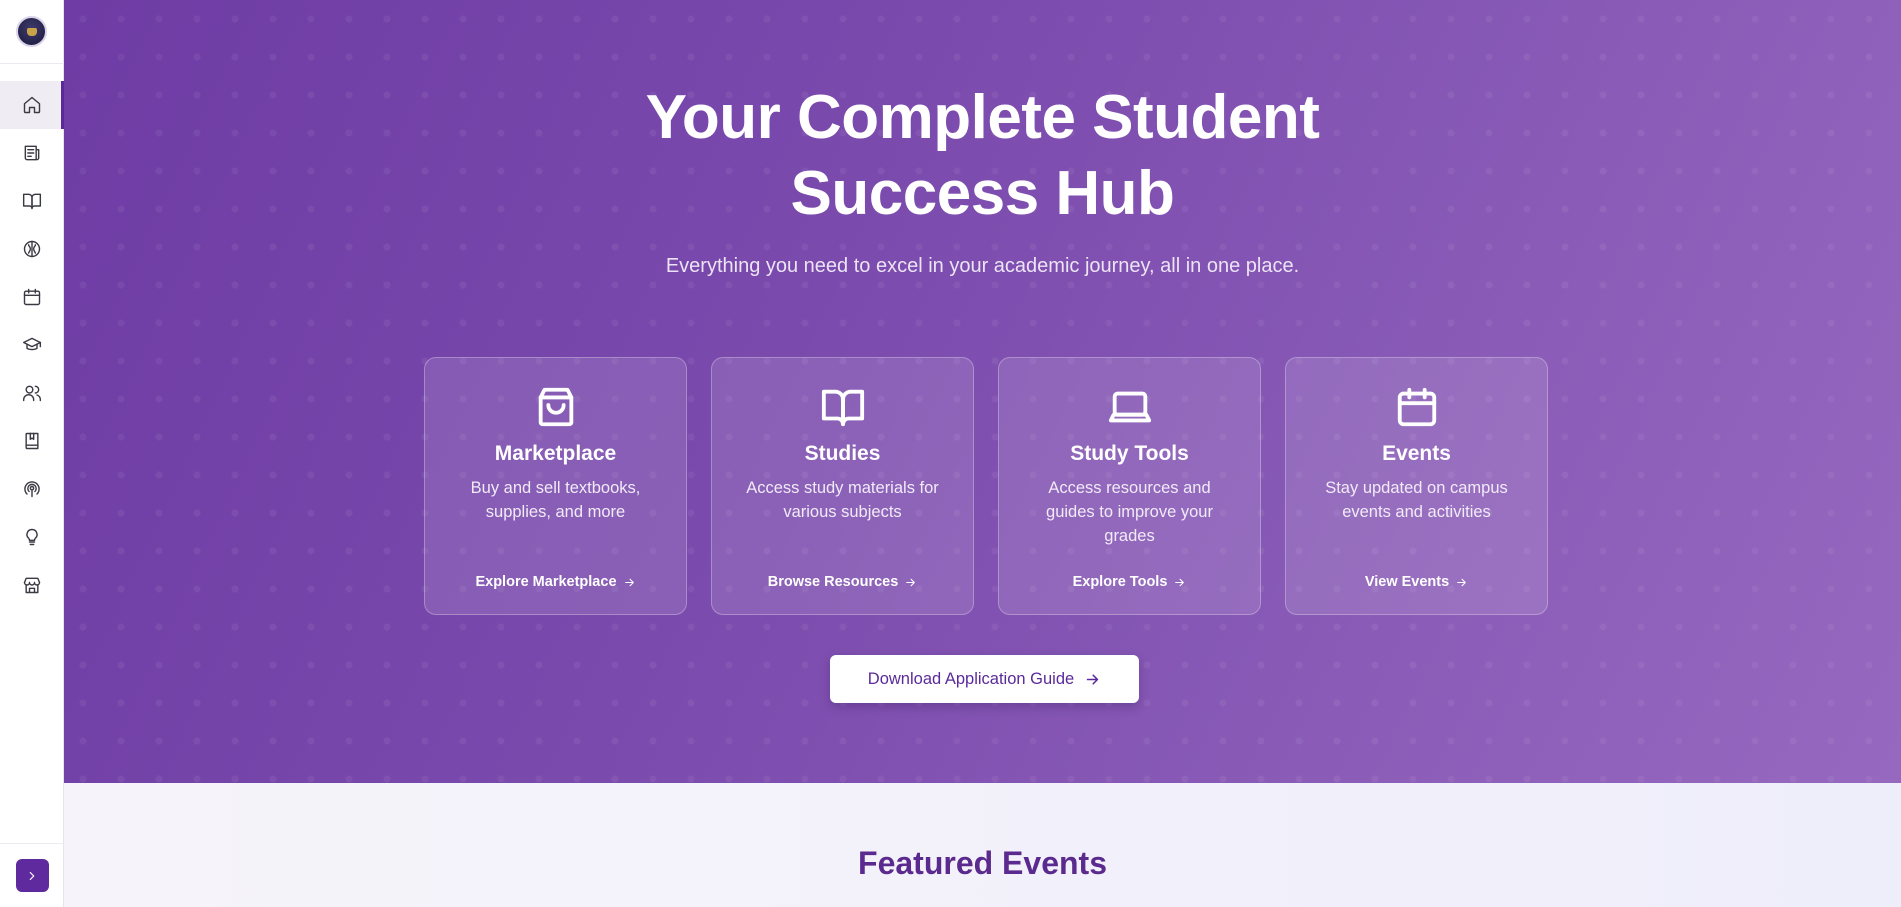 Image resolution: width=1901 pixels, height=907 pixels. I want to click on card-link-label: View Events, so click(1407, 582).